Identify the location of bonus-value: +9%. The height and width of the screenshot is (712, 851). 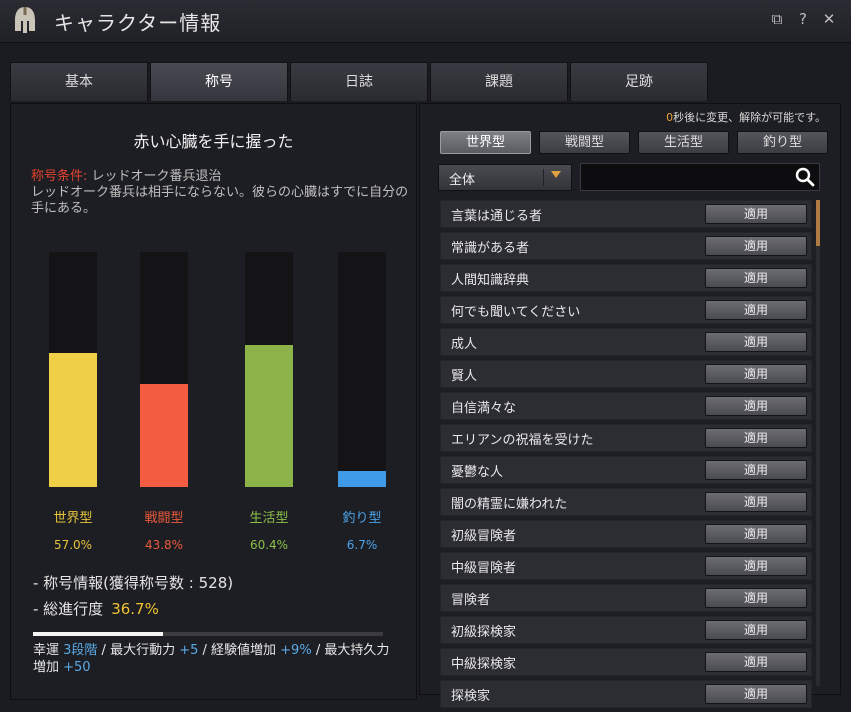
(296, 650).